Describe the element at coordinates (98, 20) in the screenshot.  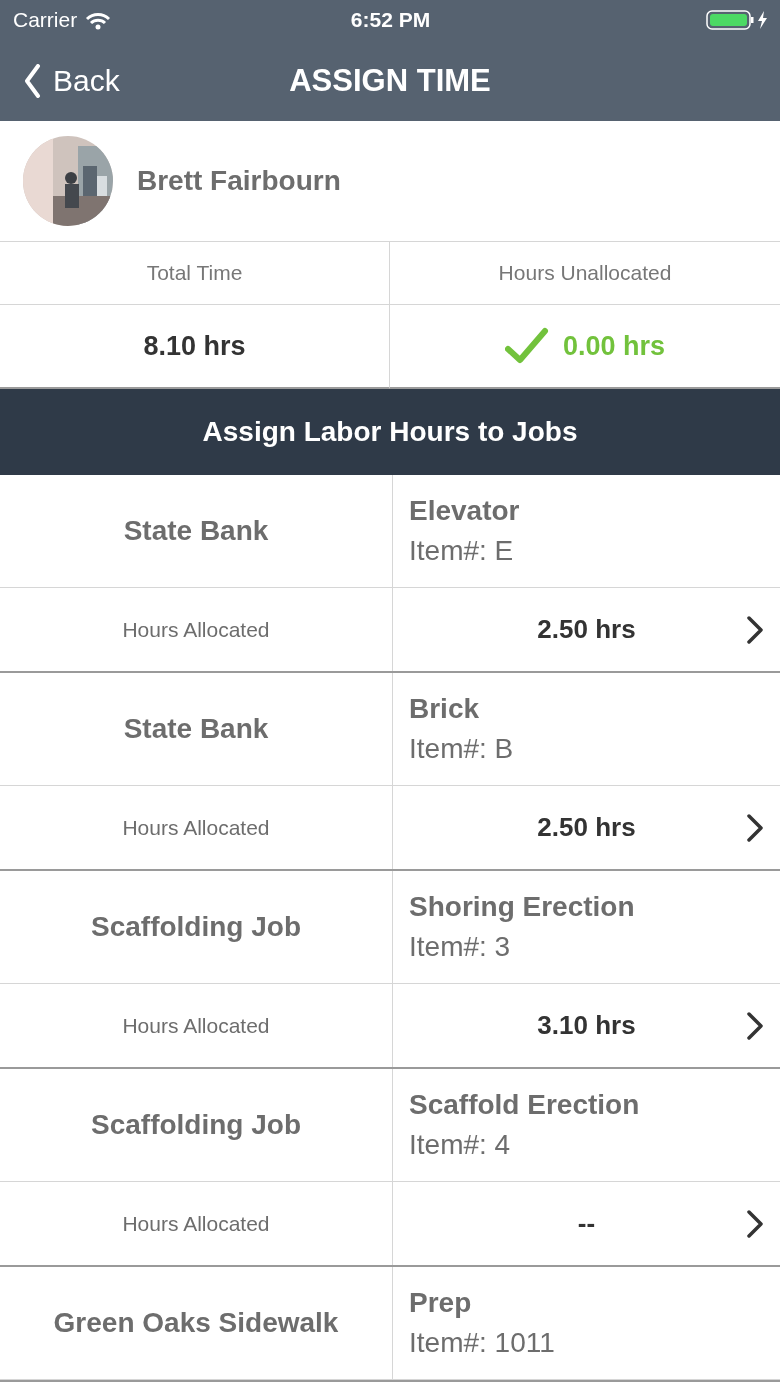
I see `wifi-icon` at that location.